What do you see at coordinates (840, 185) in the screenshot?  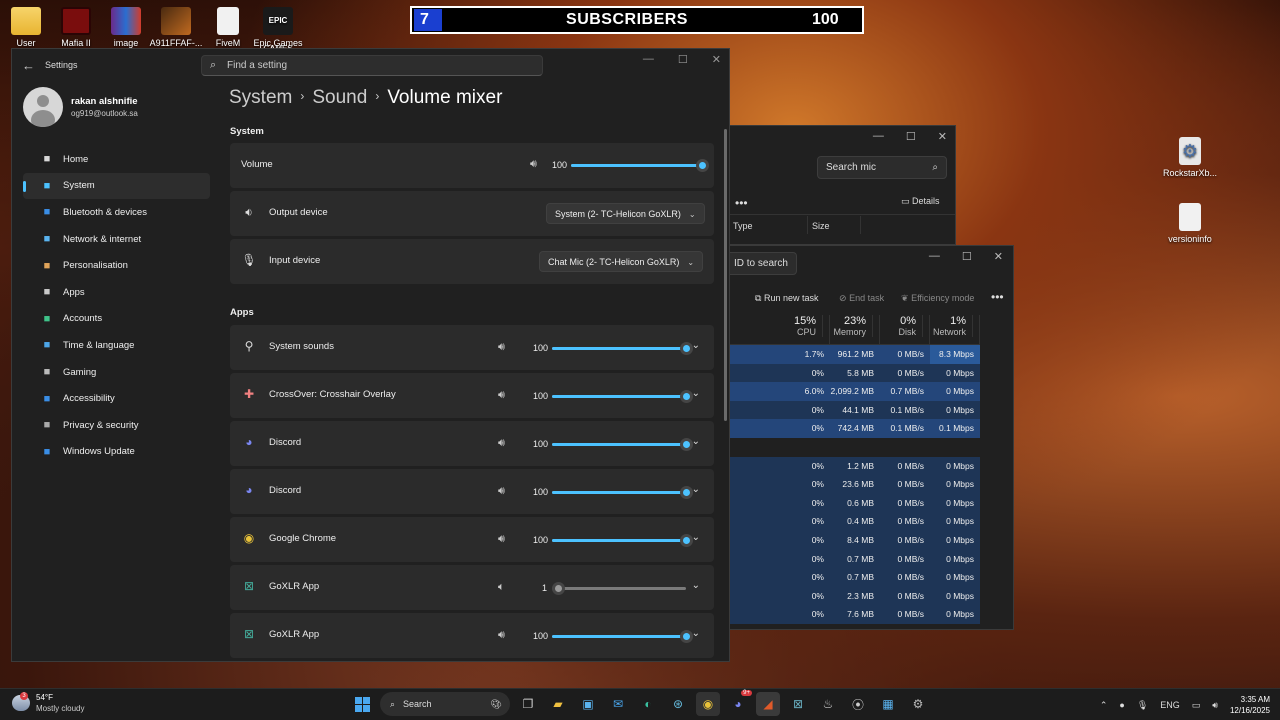 I see `file-explorer-window: — ☐ ✕ Search mic ⌕ ••• ▭ Details Type Size` at bounding box center [840, 185].